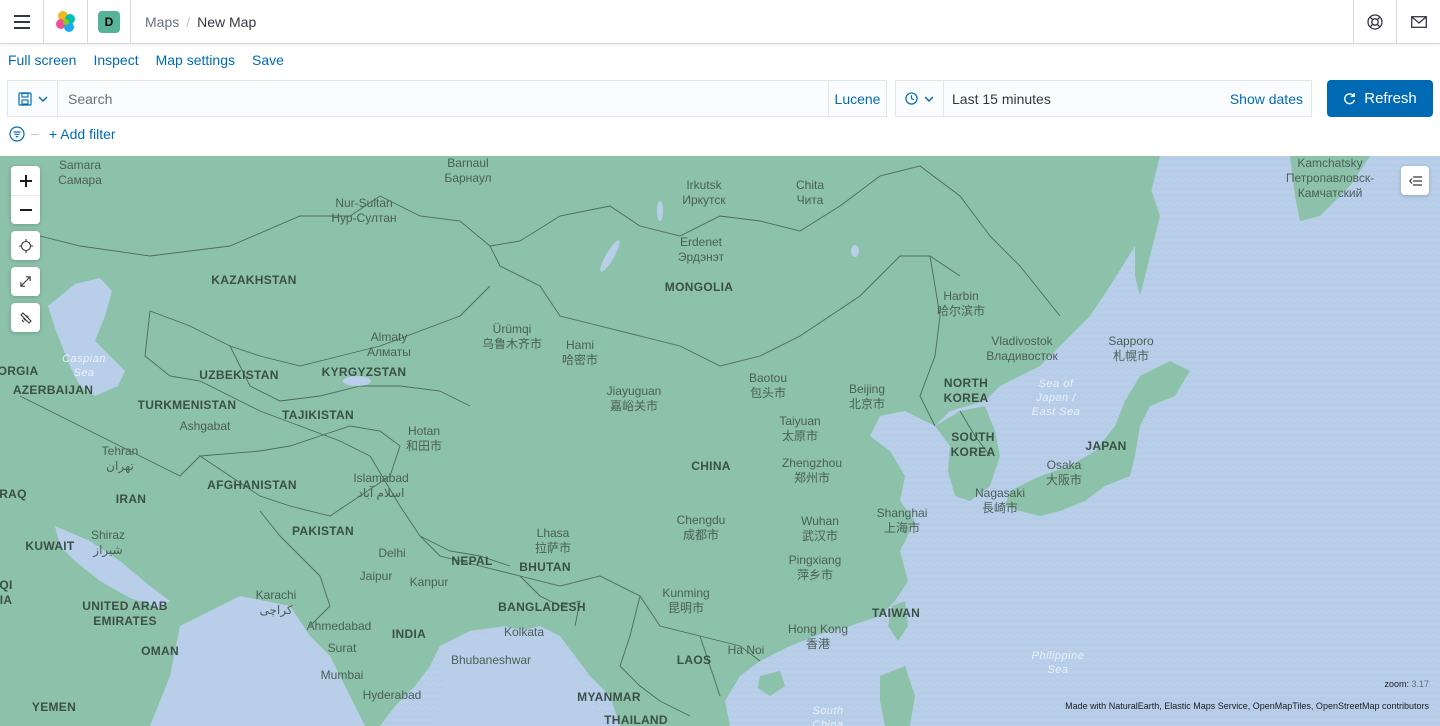 The height and width of the screenshot is (726, 1440). Describe the element at coordinates (162, 22) in the screenshot. I see `breadcrumb-maps: Maps` at that location.